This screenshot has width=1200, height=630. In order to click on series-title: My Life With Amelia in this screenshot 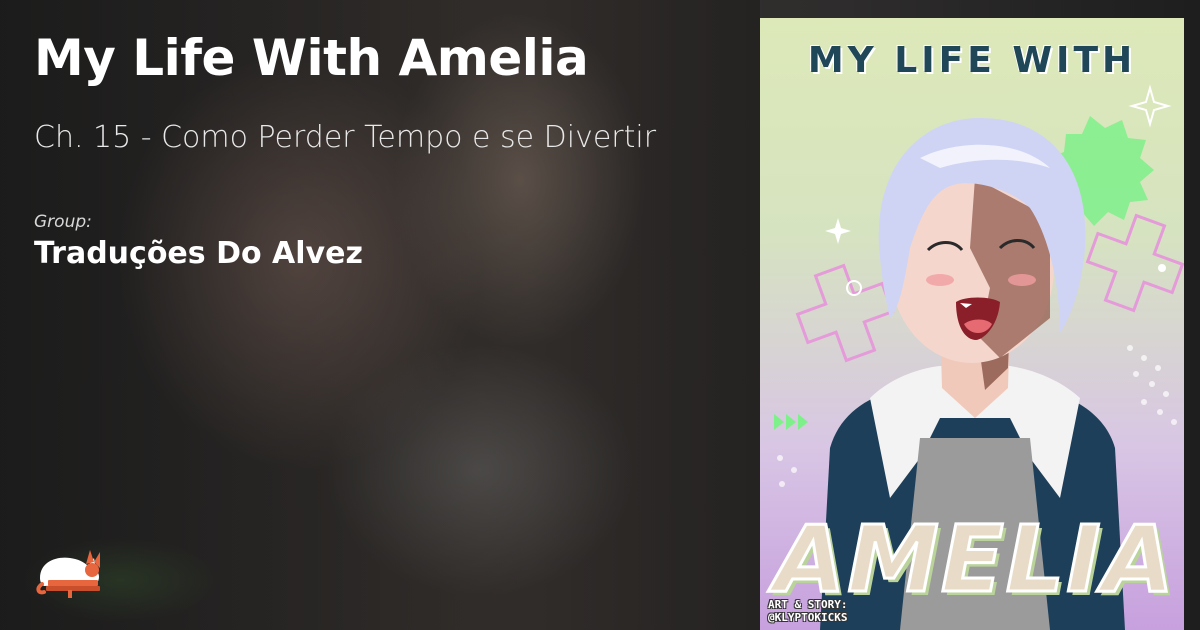, I will do `click(384, 58)`.